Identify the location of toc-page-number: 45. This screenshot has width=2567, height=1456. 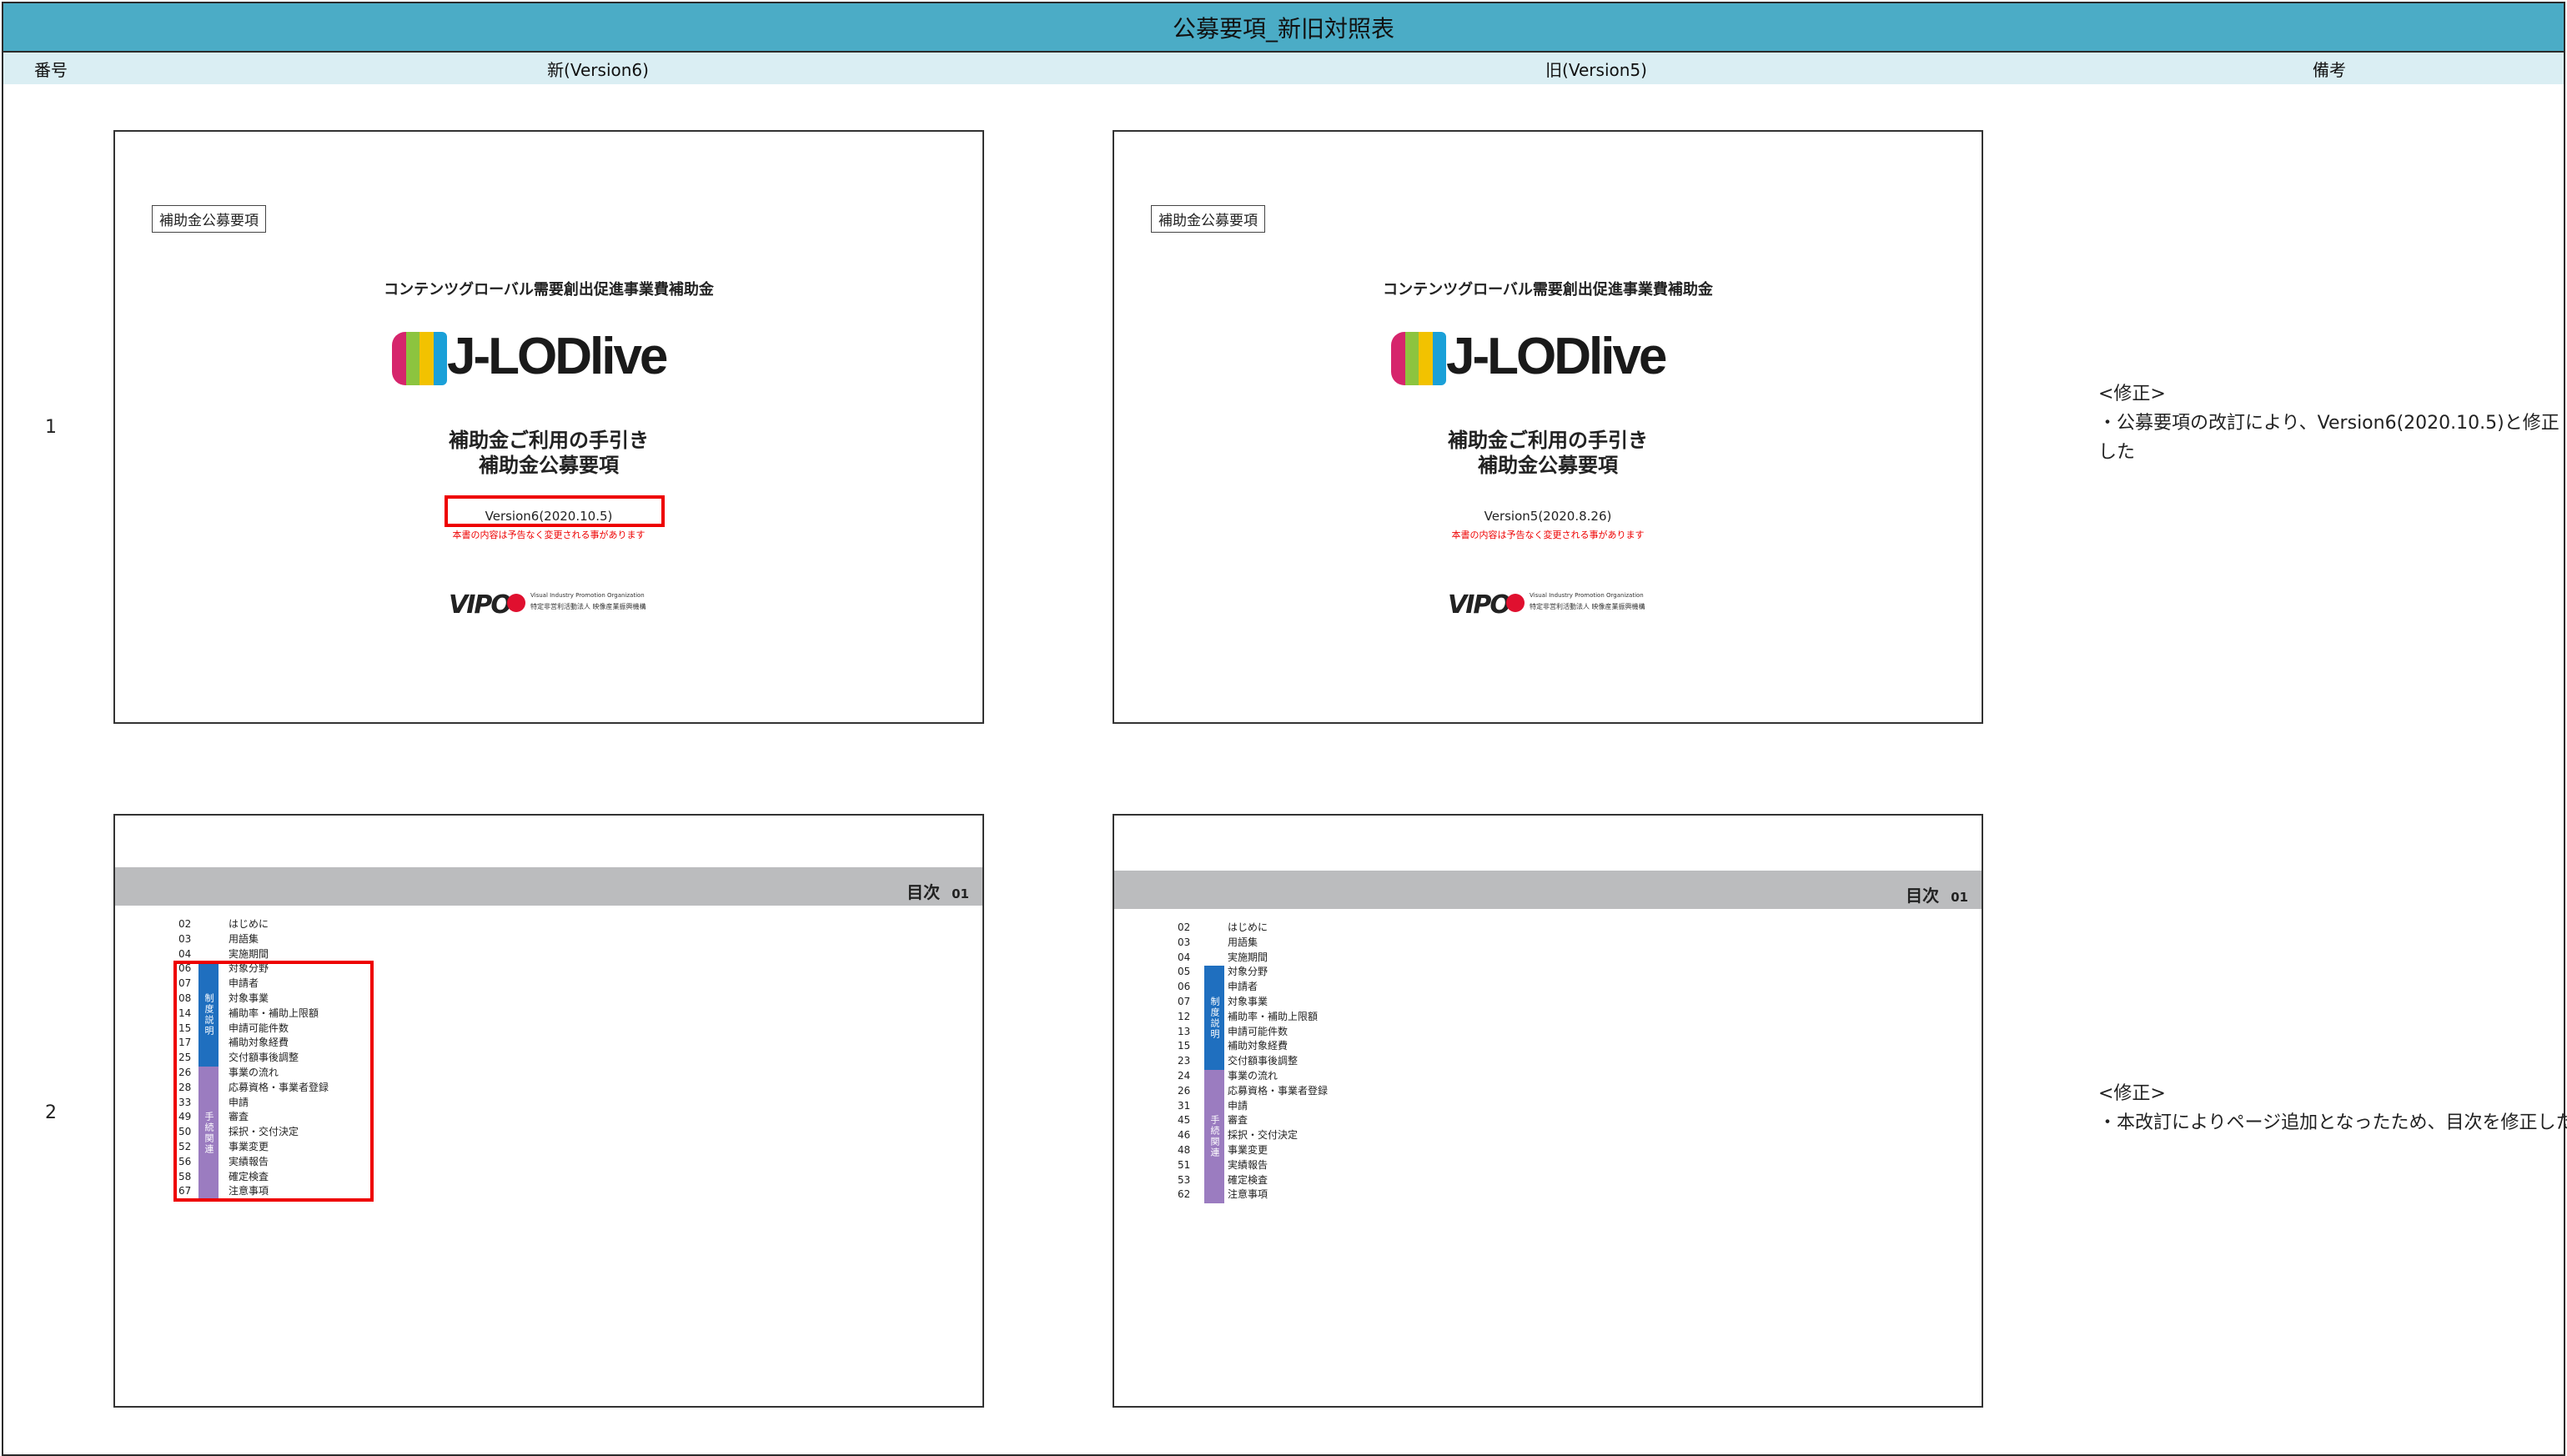
(1184, 1120).